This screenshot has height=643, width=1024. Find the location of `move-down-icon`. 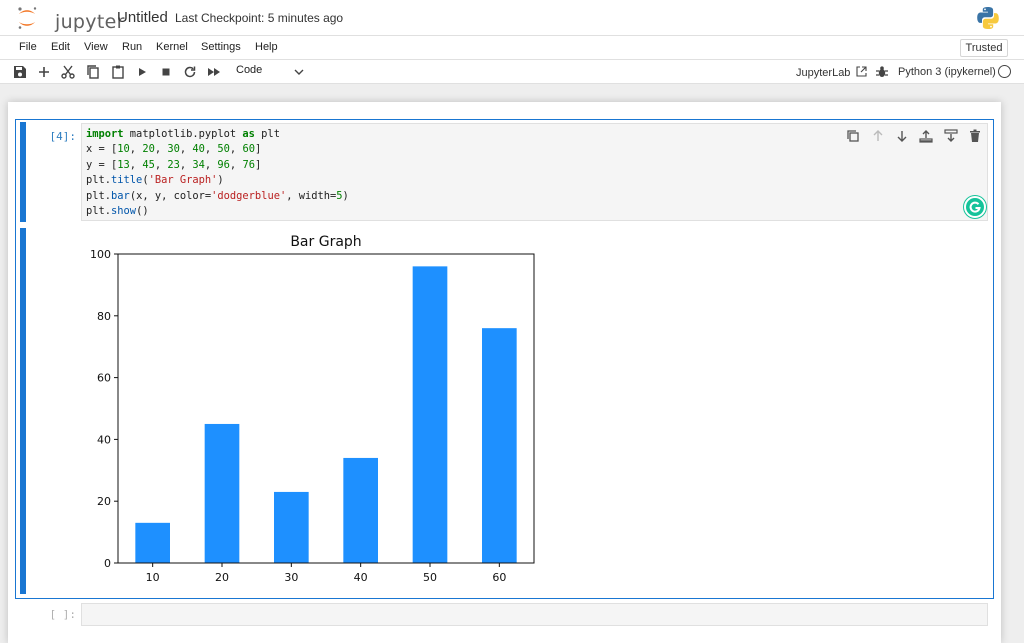

move-down-icon is located at coordinates (902, 136).